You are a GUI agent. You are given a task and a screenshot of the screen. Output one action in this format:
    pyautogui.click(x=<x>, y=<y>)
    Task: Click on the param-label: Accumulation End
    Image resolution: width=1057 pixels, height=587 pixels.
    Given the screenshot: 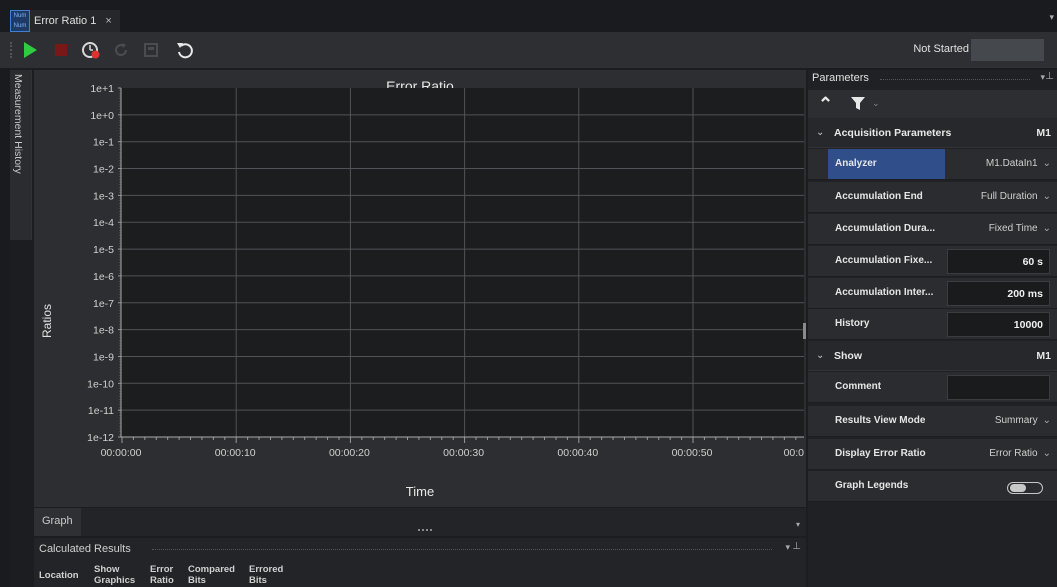 What is the action you would take?
    pyautogui.click(x=879, y=196)
    